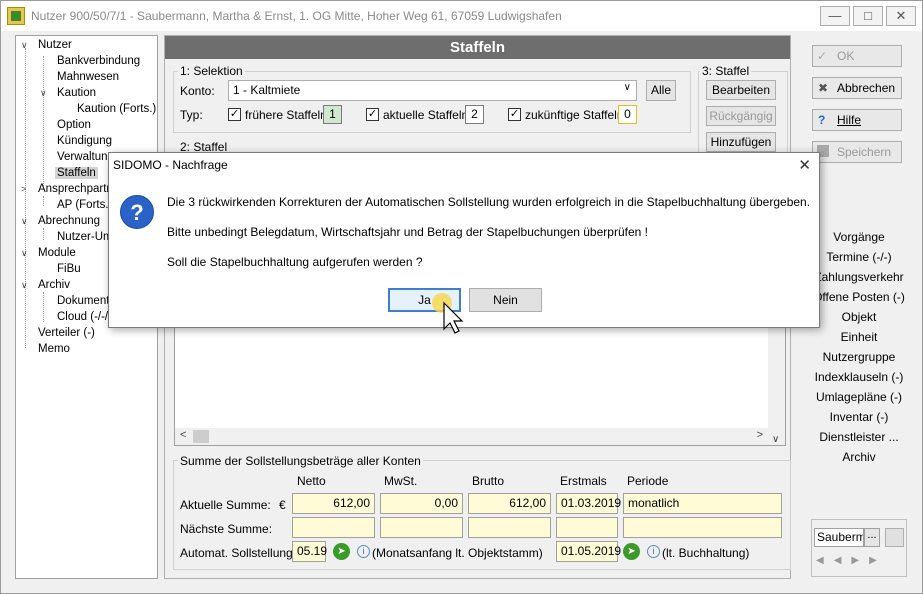 Image resolution: width=923 pixels, height=594 pixels. What do you see at coordinates (372, 114) in the screenshot?
I see `aktuelle-checkbox: ✓` at bounding box center [372, 114].